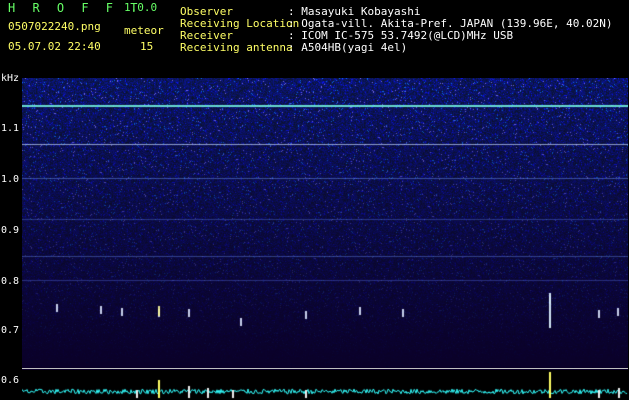 The height and width of the screenshot is (400, 629). Describe the element at coordinates (206, 35) in the screenshot. I see `info-key-receiver: Receiver` at that location.